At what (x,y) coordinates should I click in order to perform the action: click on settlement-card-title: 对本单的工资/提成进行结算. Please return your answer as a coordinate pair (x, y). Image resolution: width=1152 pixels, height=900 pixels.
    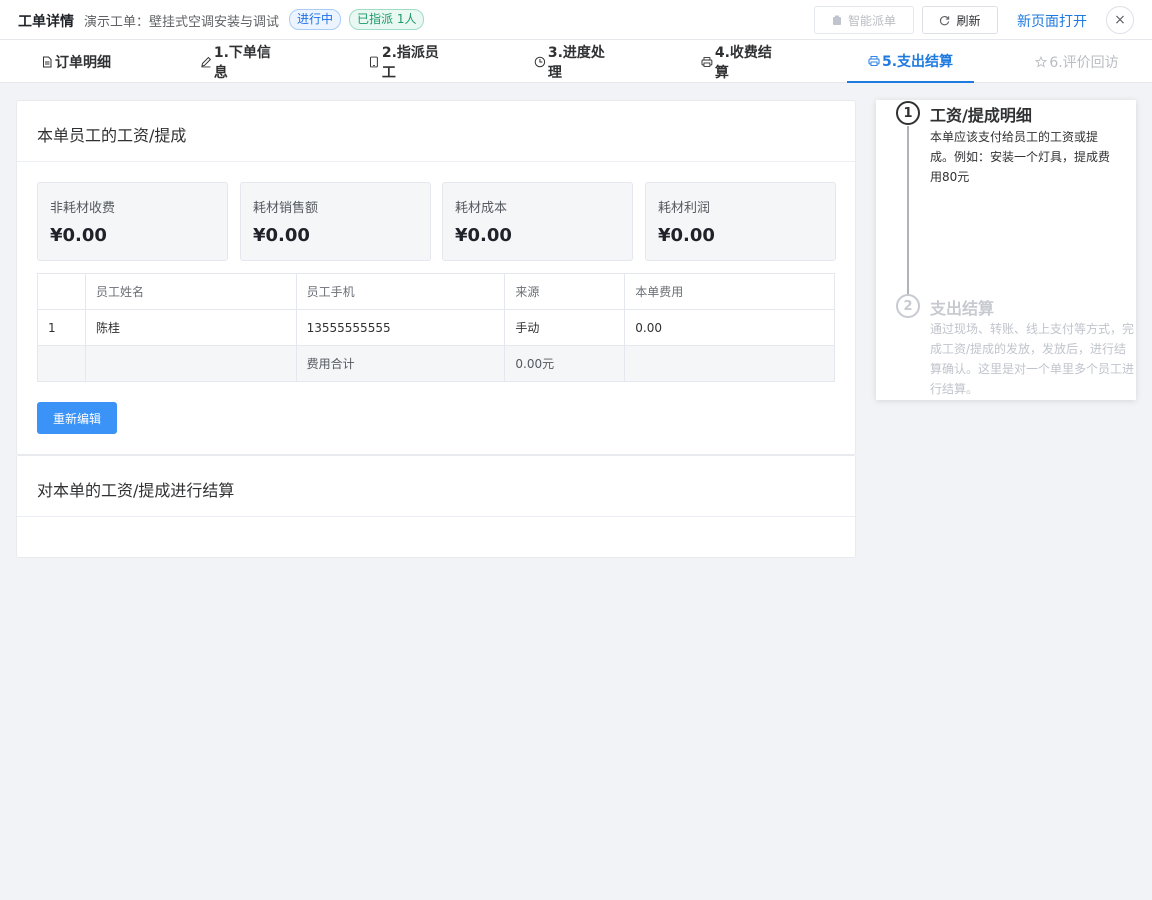
    Looking at the image, I should click on (136, 490).